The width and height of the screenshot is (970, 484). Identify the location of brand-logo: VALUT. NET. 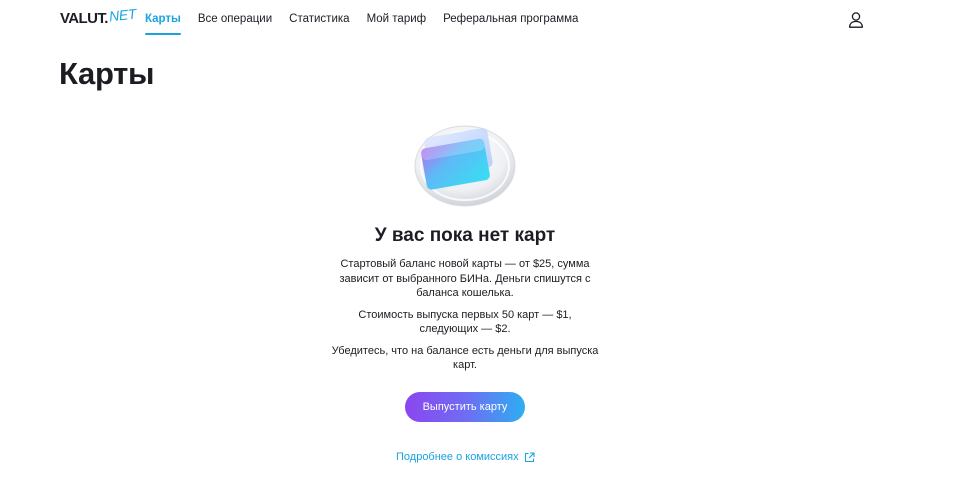
(98, 16).